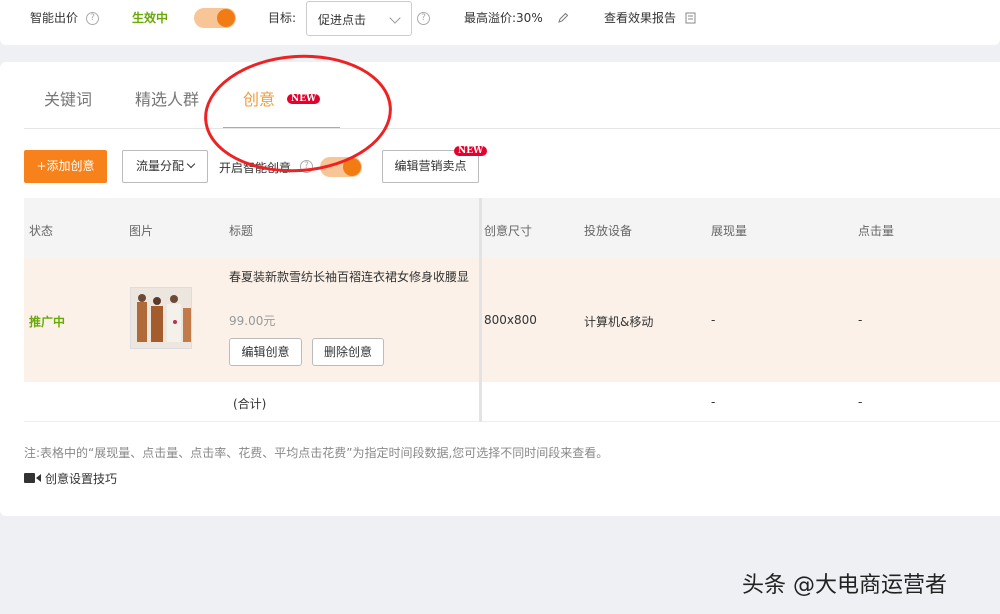  I want to click on smart-bid-toggle, so click(215, 18).